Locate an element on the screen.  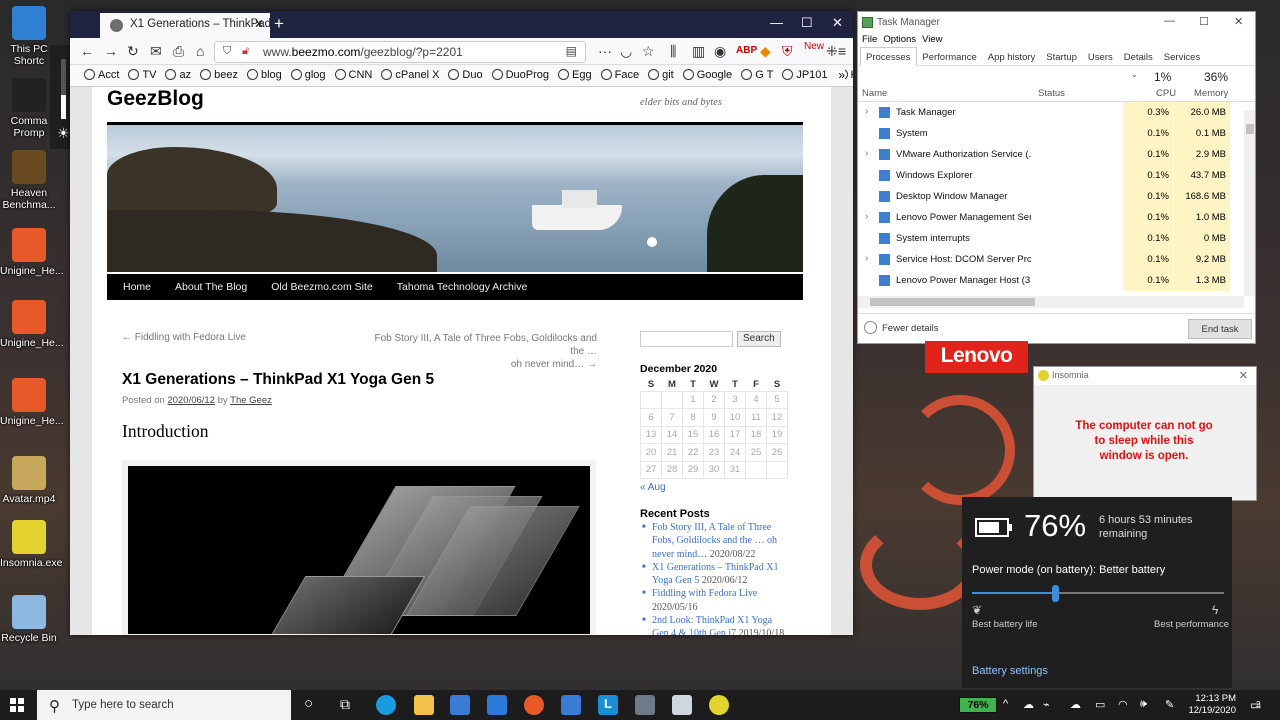
tm-tab: Details is located at coordinates (1139, 57).